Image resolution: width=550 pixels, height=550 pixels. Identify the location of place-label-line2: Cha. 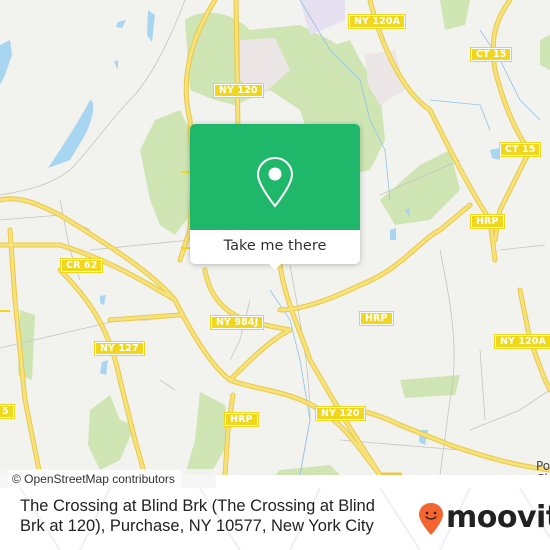
(543, 474).